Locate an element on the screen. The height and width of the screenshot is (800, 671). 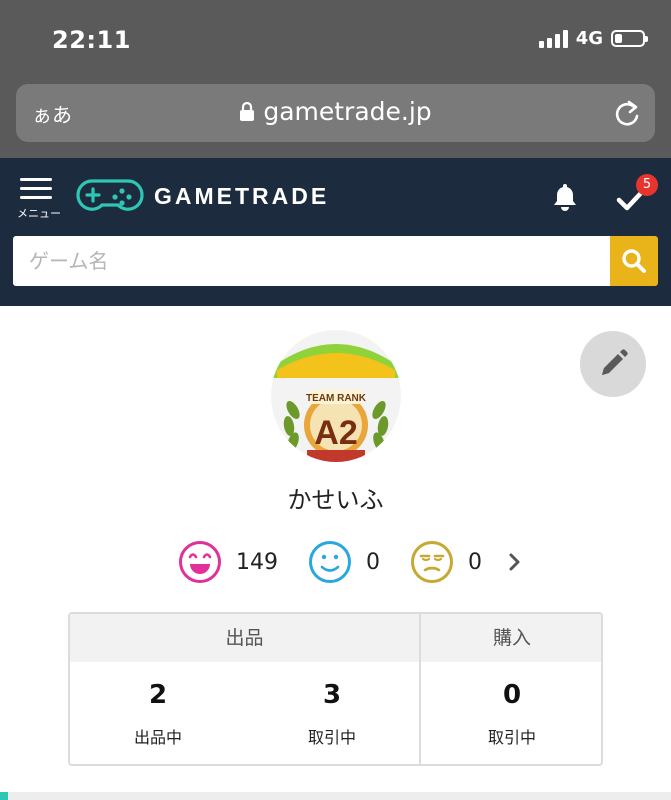
bell-icon is located at coordinates (565, 199).